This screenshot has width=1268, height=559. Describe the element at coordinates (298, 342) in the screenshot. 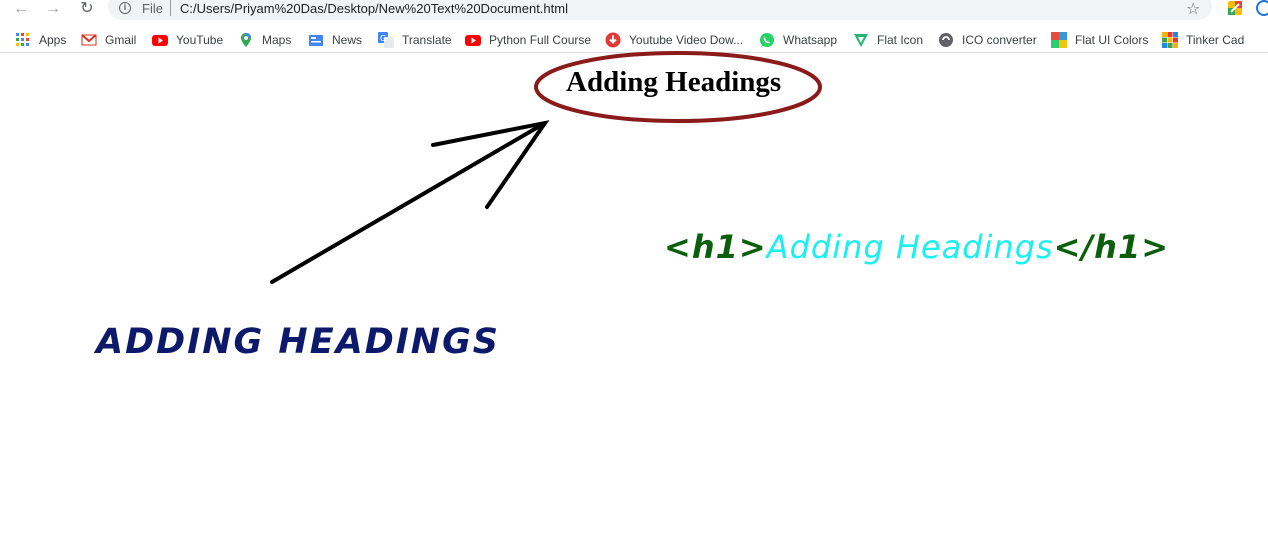

I see `annotation-caption: ADDING HEADINGS` at that location.